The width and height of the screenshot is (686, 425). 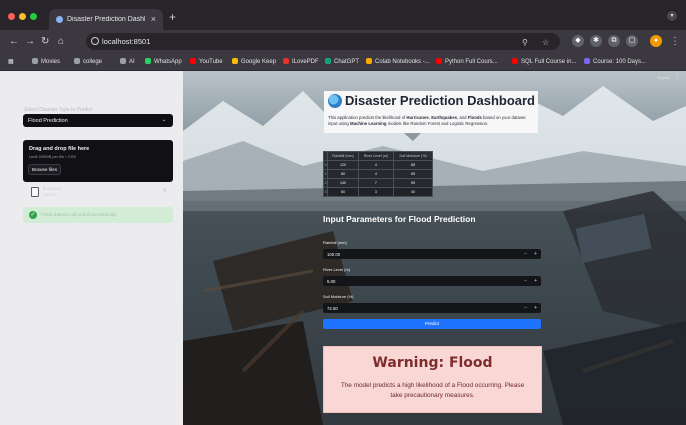 What do you see at coordinates (440, 100) in the screenshot?
I see `page-title: Disaster Prediction Dashboard` at bounding box center [440, 100].